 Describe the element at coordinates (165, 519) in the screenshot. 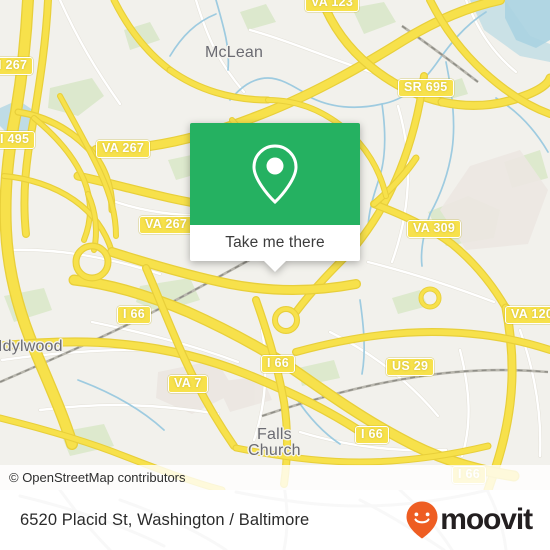

I see `address-label: 6520 Placid St, Washington / Baltimore` at that location.